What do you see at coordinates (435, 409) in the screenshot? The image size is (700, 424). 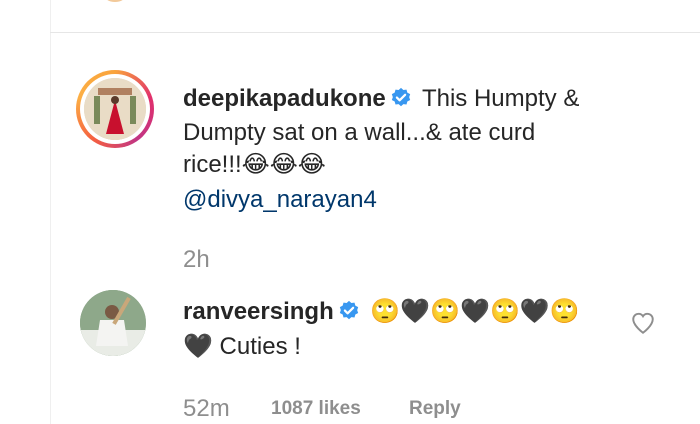 I see `reply-button: Reply` at bounding box center [435, 409].